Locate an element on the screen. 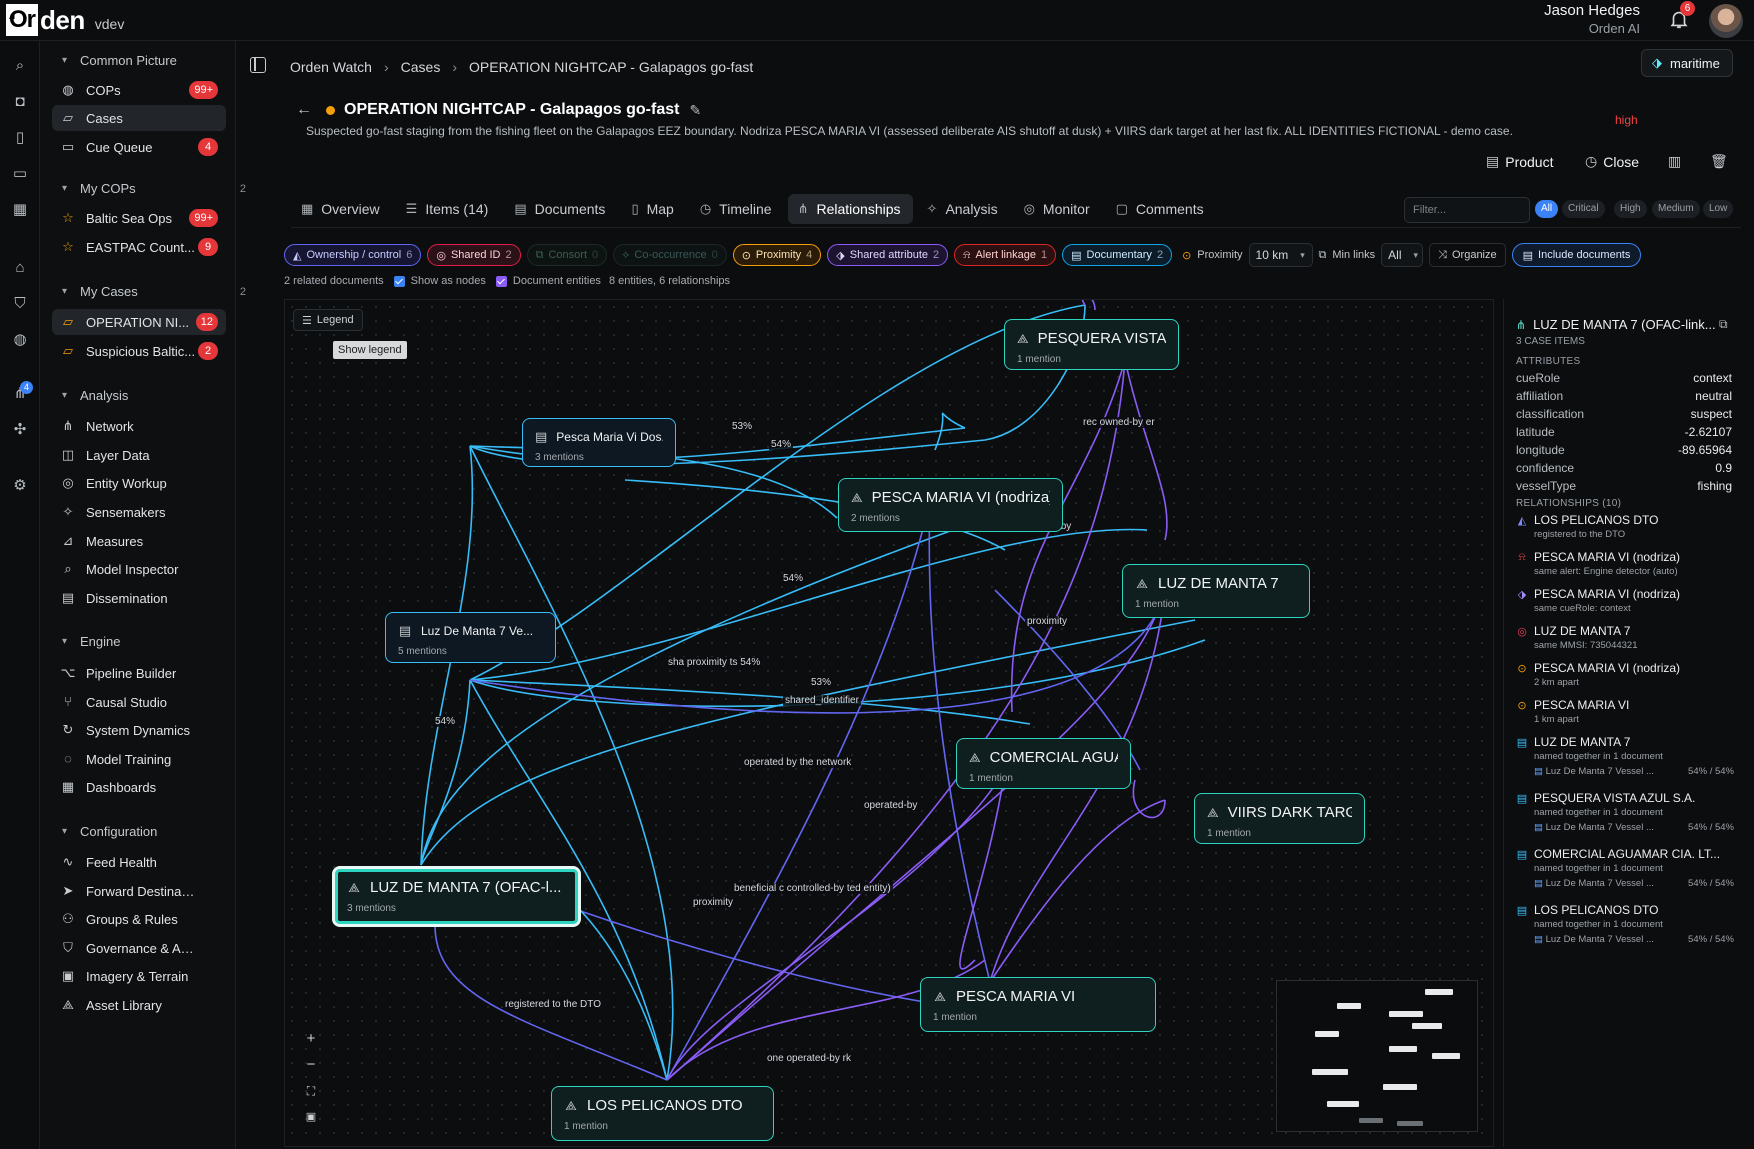 This screenshot has height=1149, width=1754. tag-maritime-button: ⬗ maritime is located at coordinates (1687, 63).